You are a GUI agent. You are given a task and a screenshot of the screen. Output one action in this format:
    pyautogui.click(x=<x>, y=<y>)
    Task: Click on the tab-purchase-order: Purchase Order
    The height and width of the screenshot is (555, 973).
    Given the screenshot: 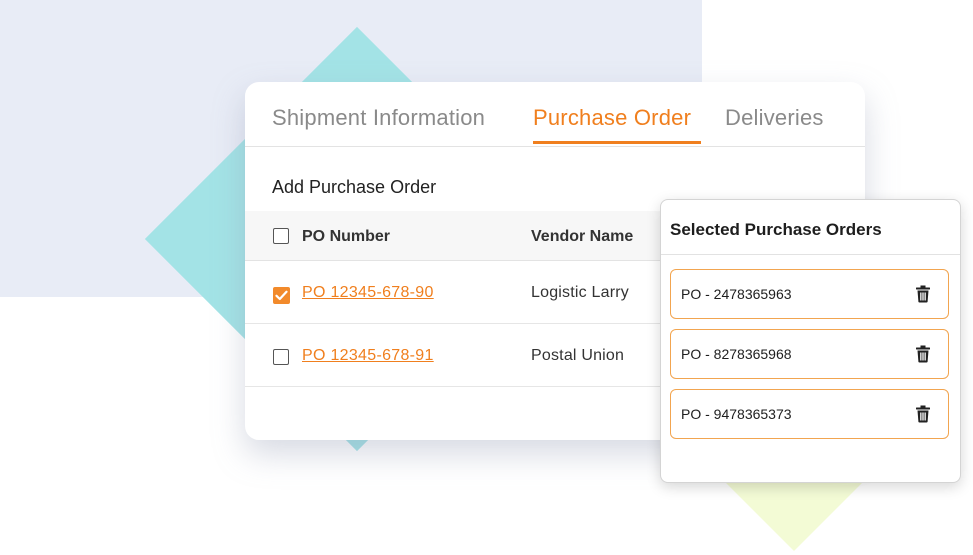 What is the action you would take?
    pyautogui.click(x=612, y=118)
    